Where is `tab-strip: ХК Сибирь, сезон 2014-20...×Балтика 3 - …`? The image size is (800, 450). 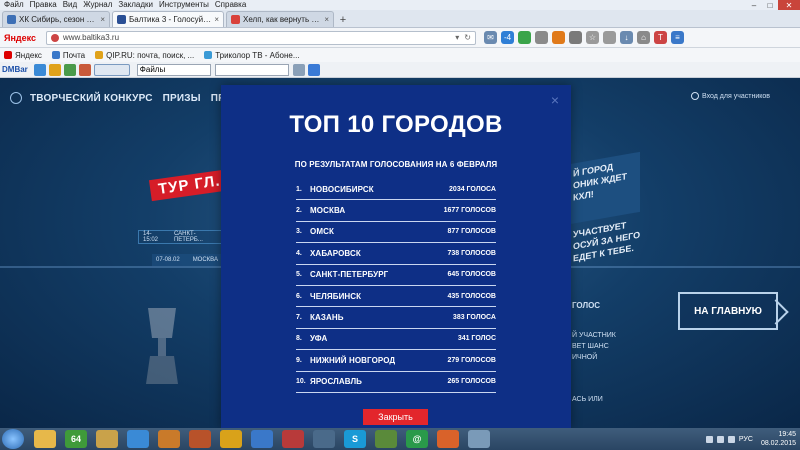 tab-strip: ХК Сибирь, сезон 2014-20...×Балтика 3 - … is located at coordinates (400, 19).